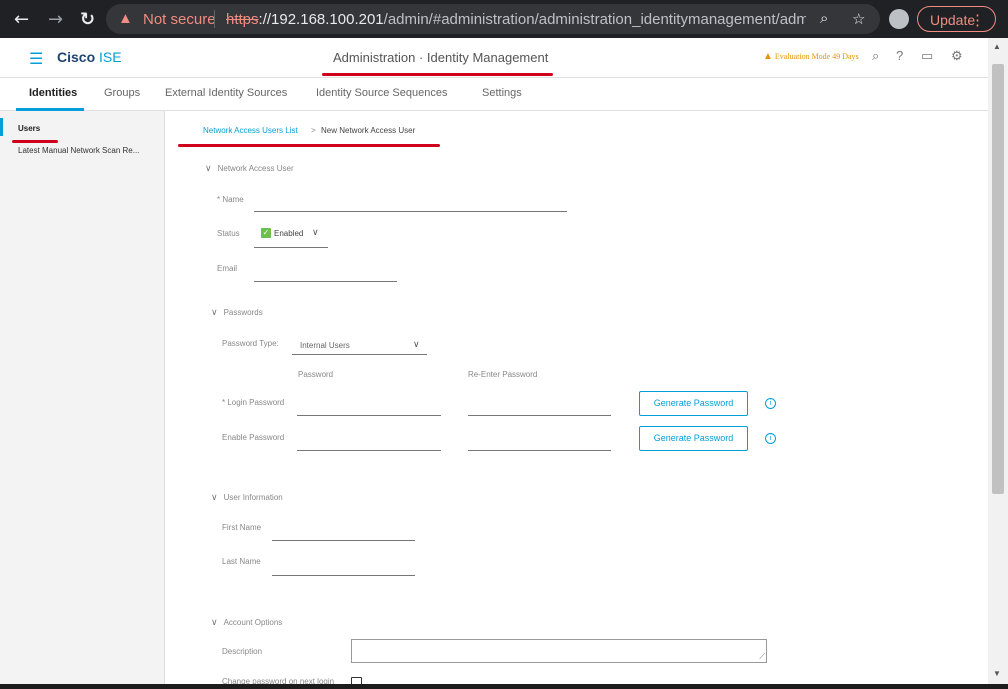 The height and width of the screenshot is (689, 1008). I want to click on name-label: * Name, so click(230, 199).